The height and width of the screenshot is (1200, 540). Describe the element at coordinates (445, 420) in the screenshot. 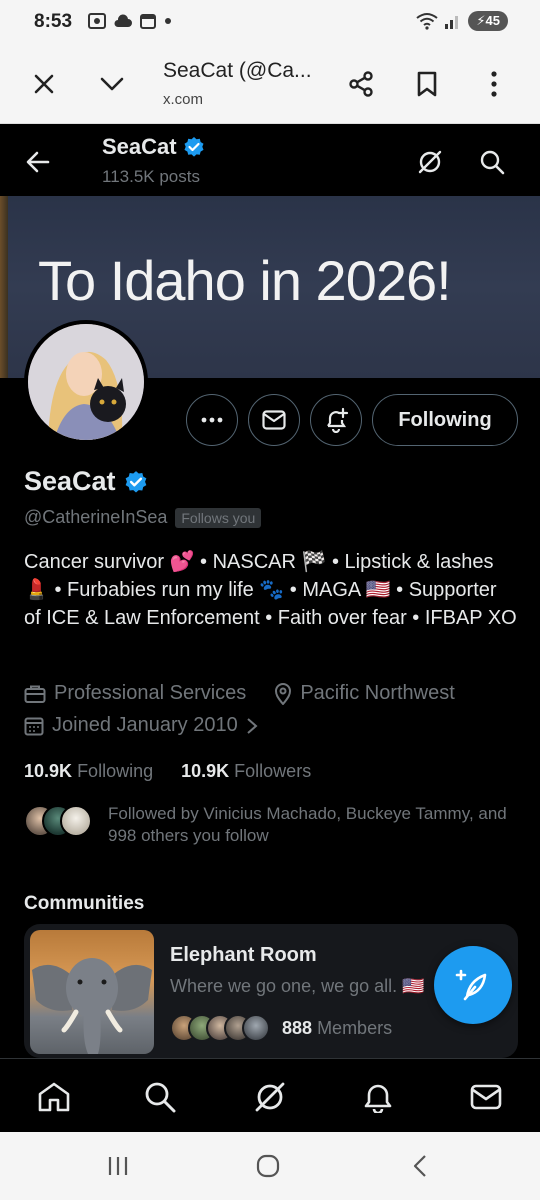

I see `following-button: Following` at that location.